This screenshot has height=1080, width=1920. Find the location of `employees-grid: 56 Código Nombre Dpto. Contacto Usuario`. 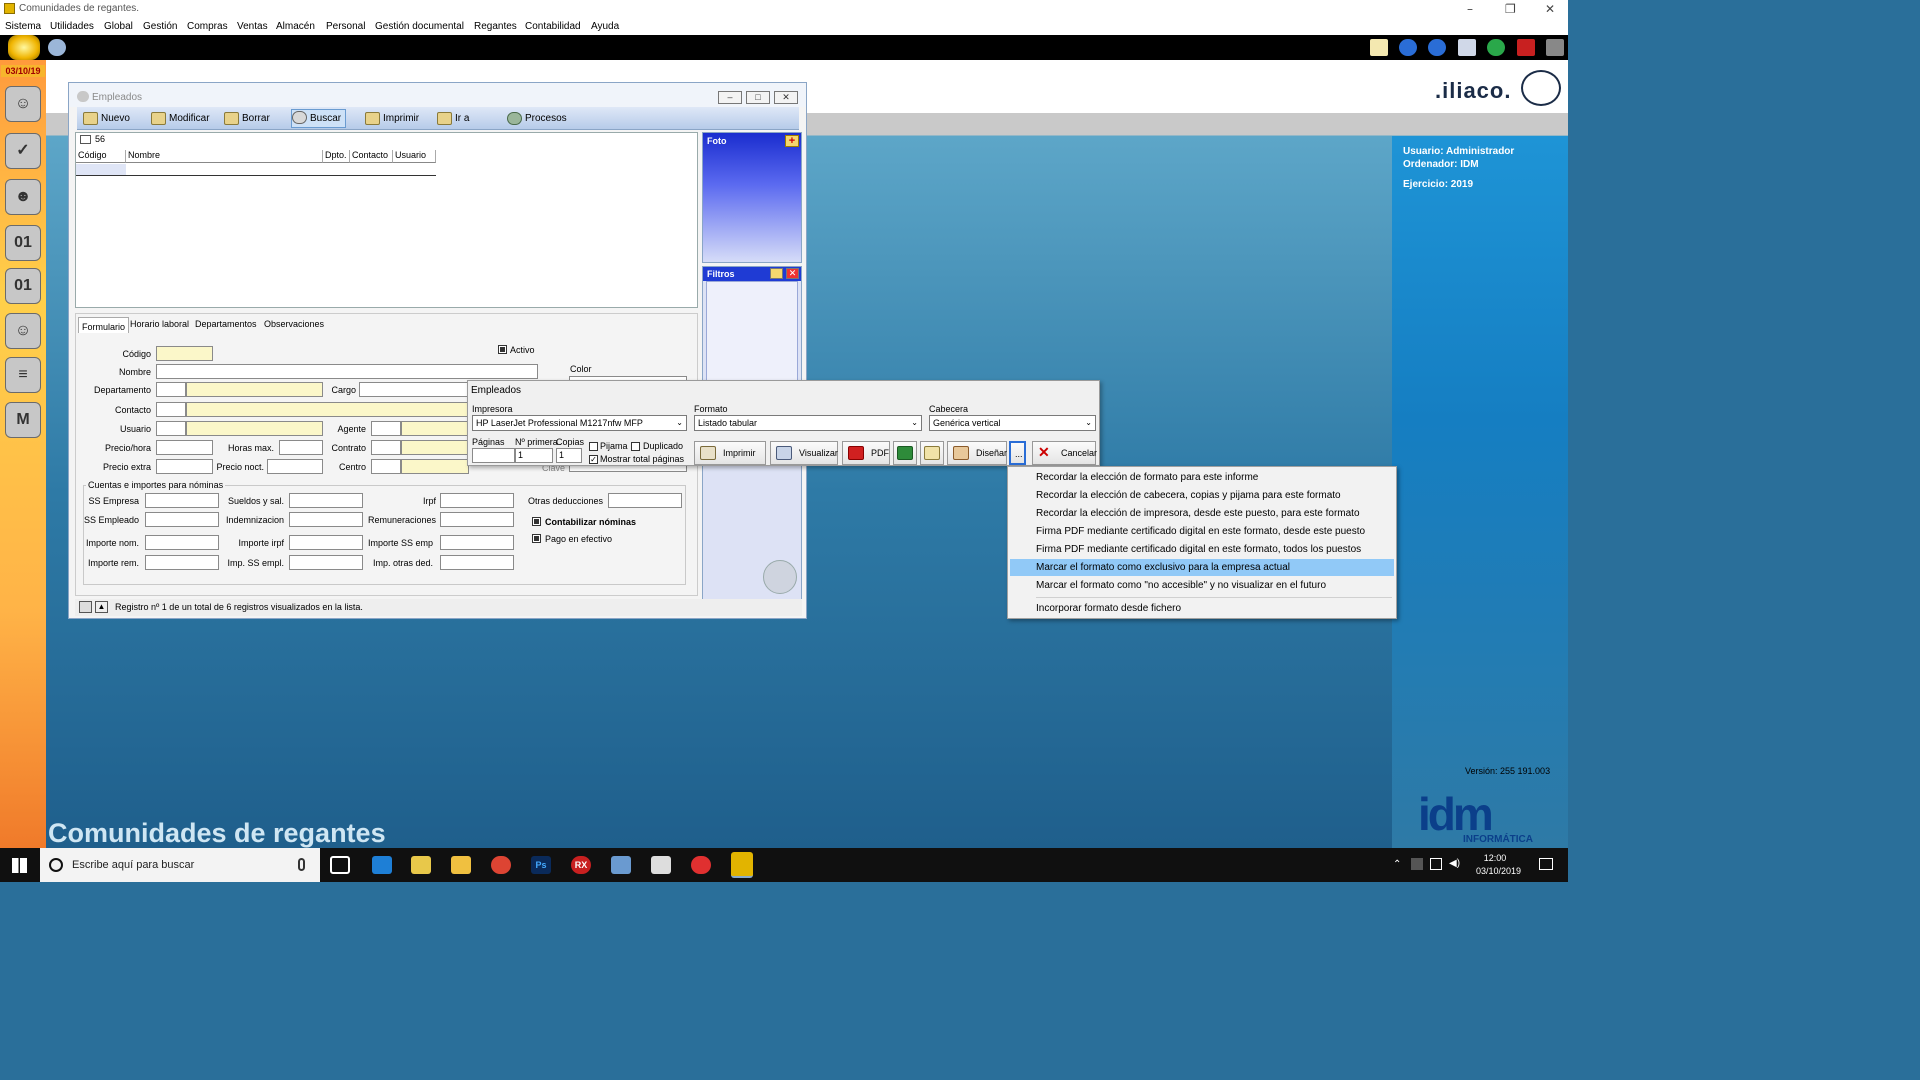

employees-grid: 56 Código Nombre Dpto. Contacto Usuario is located at coordinates (386, 220).